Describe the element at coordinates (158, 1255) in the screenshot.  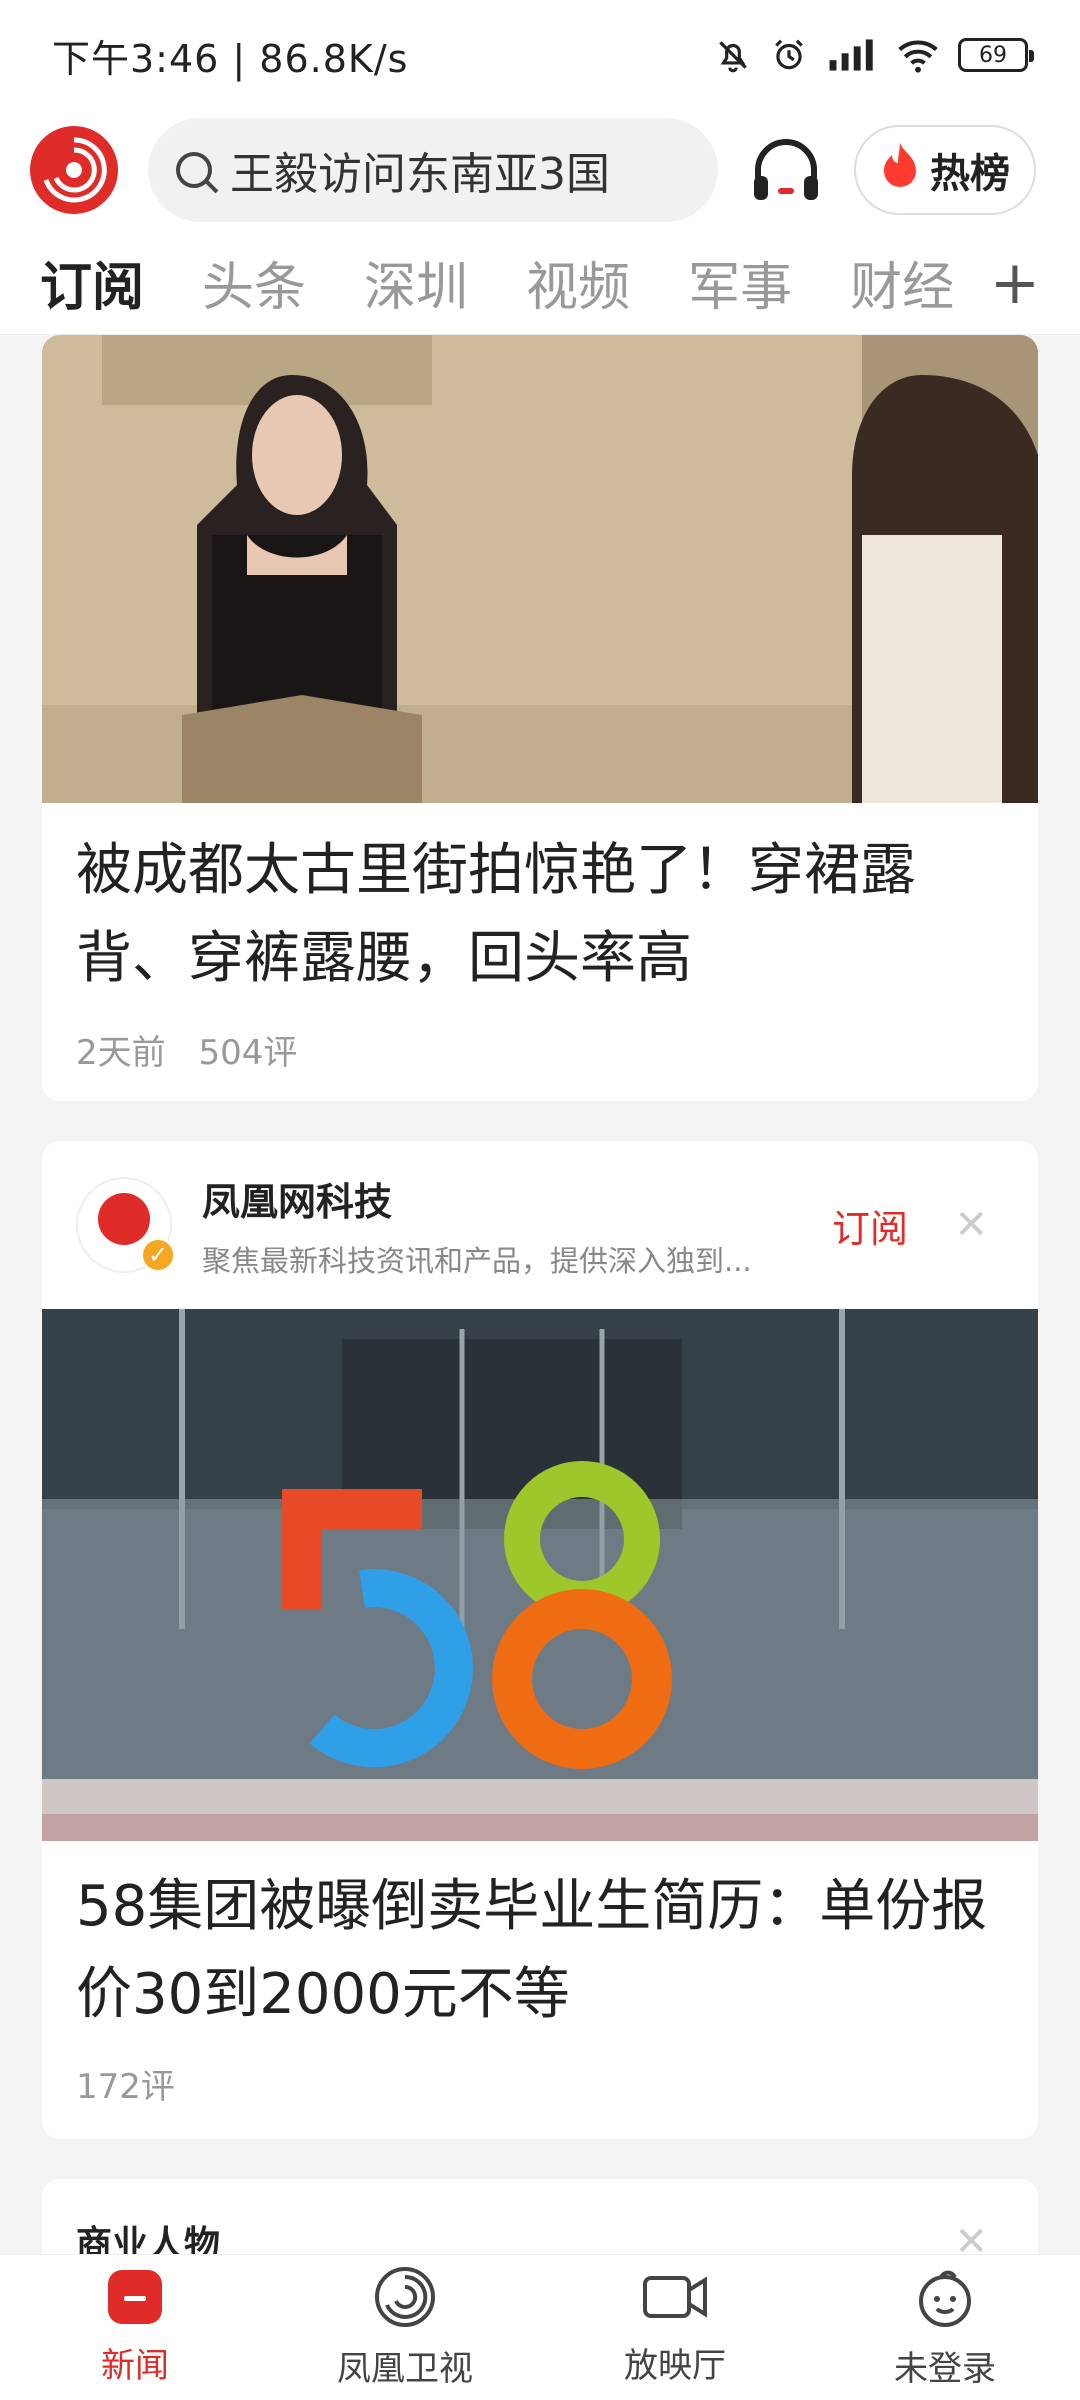
I see `verified-badge-icon: ✓` at that location.